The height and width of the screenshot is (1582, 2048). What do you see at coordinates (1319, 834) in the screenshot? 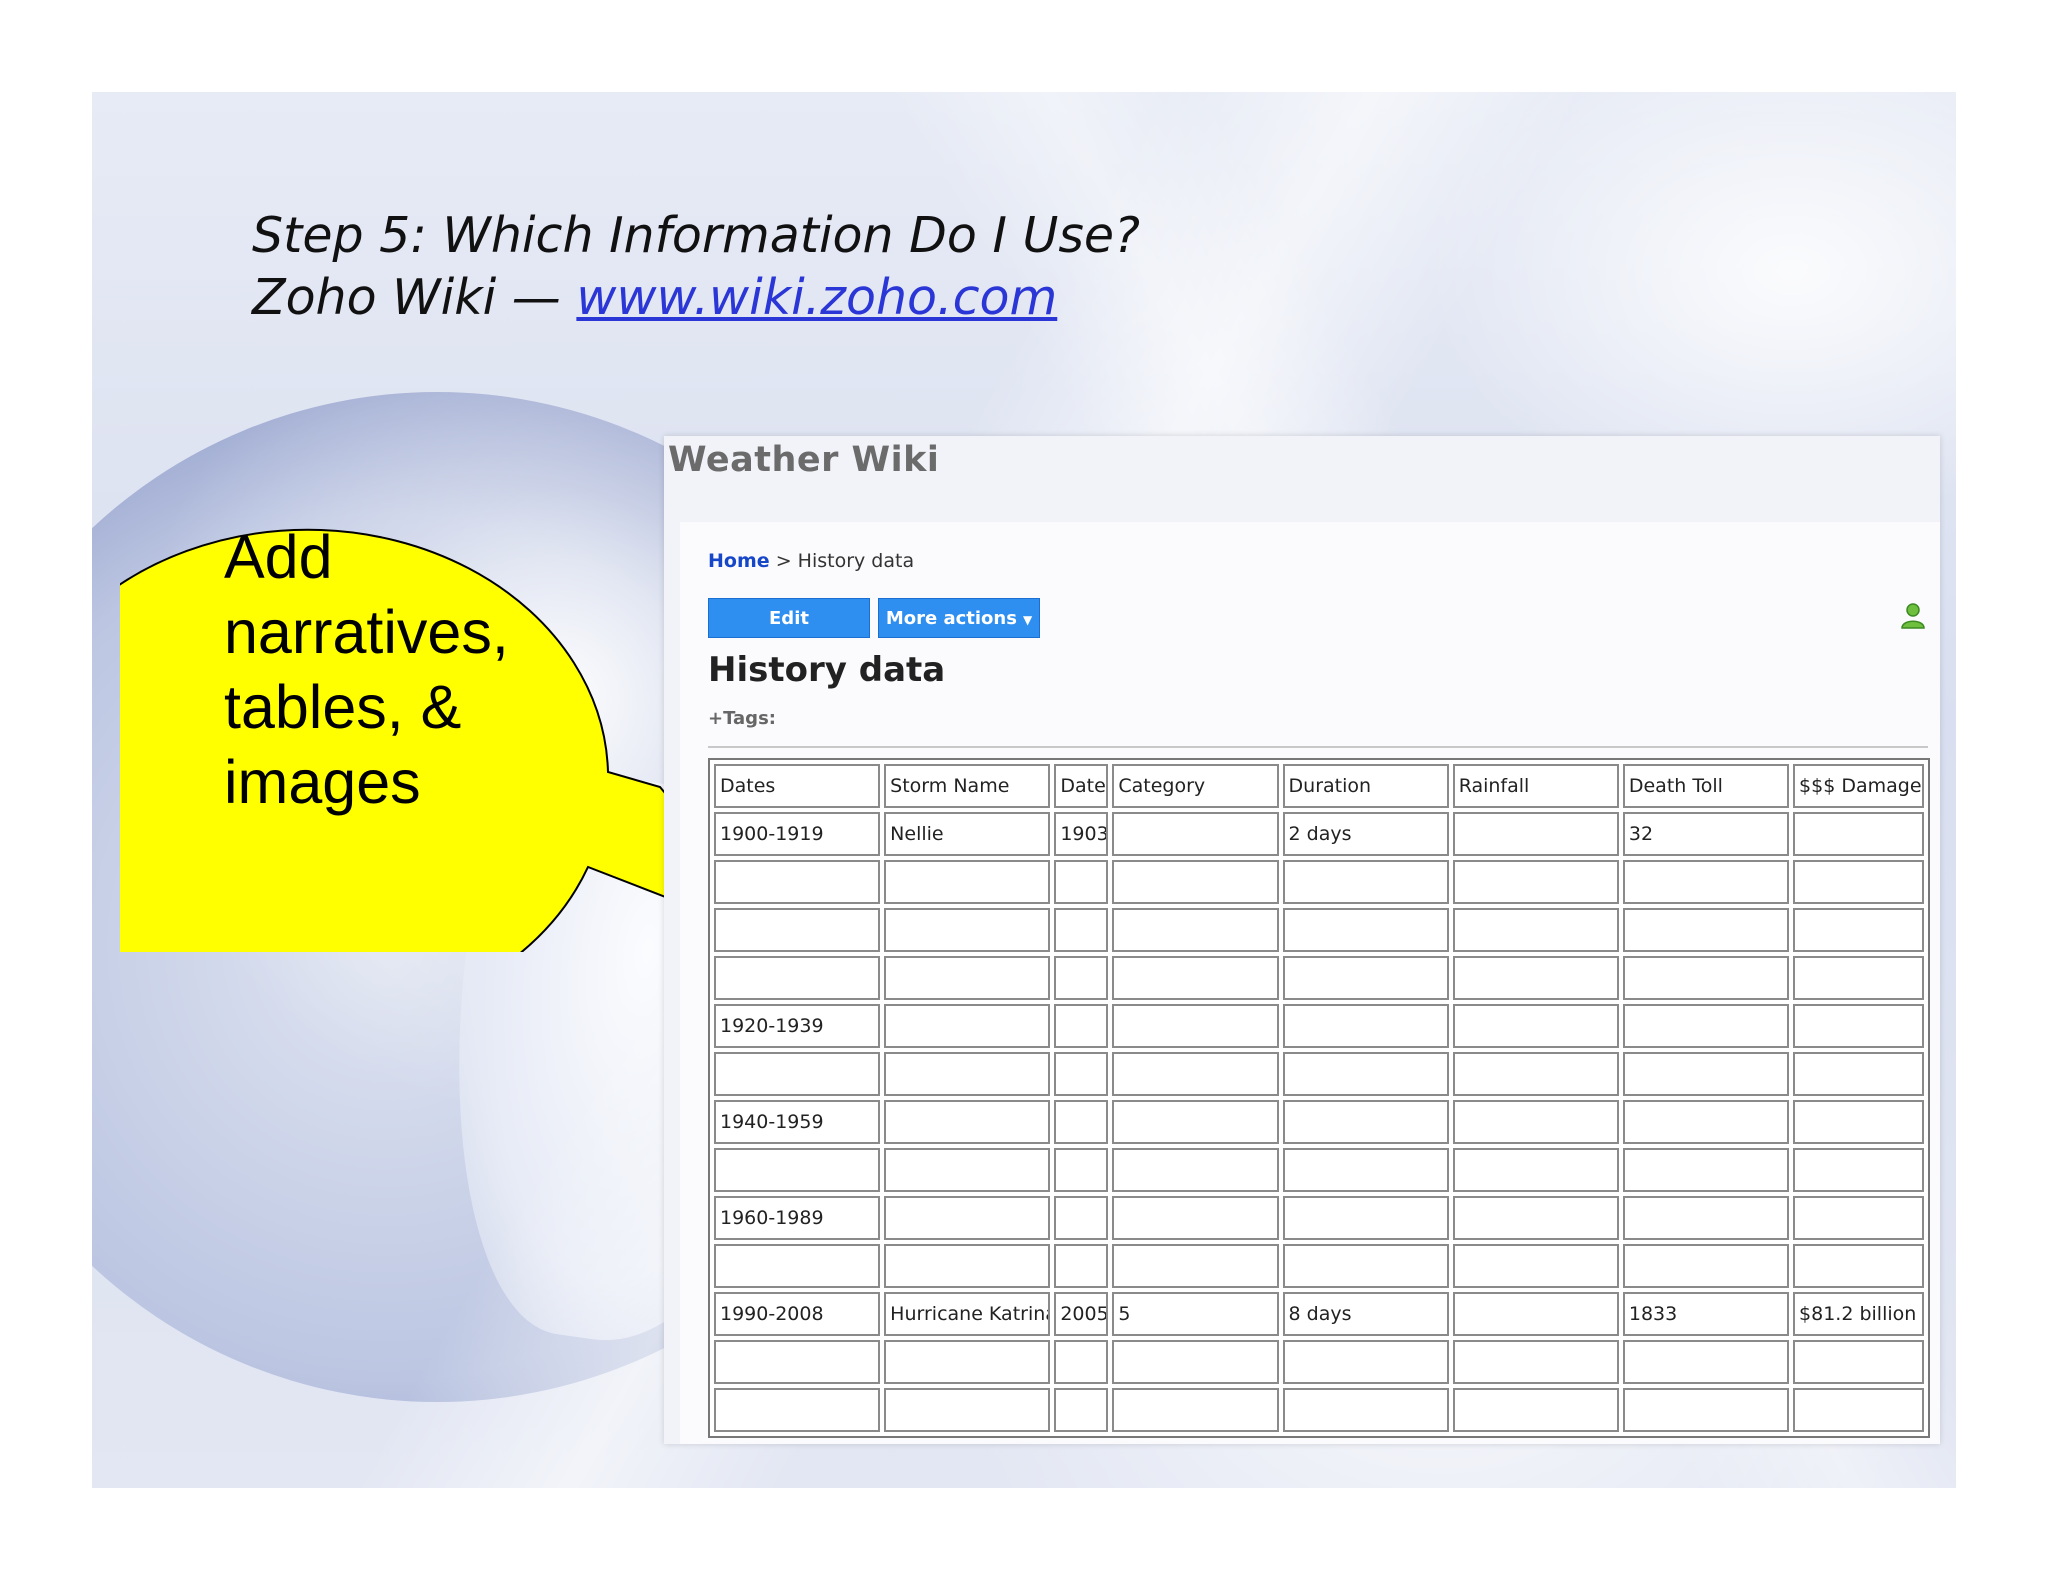
I see `table-row: 1900-1919 Nellie 1903 2 days 32` at bounding box center [1319, 834].